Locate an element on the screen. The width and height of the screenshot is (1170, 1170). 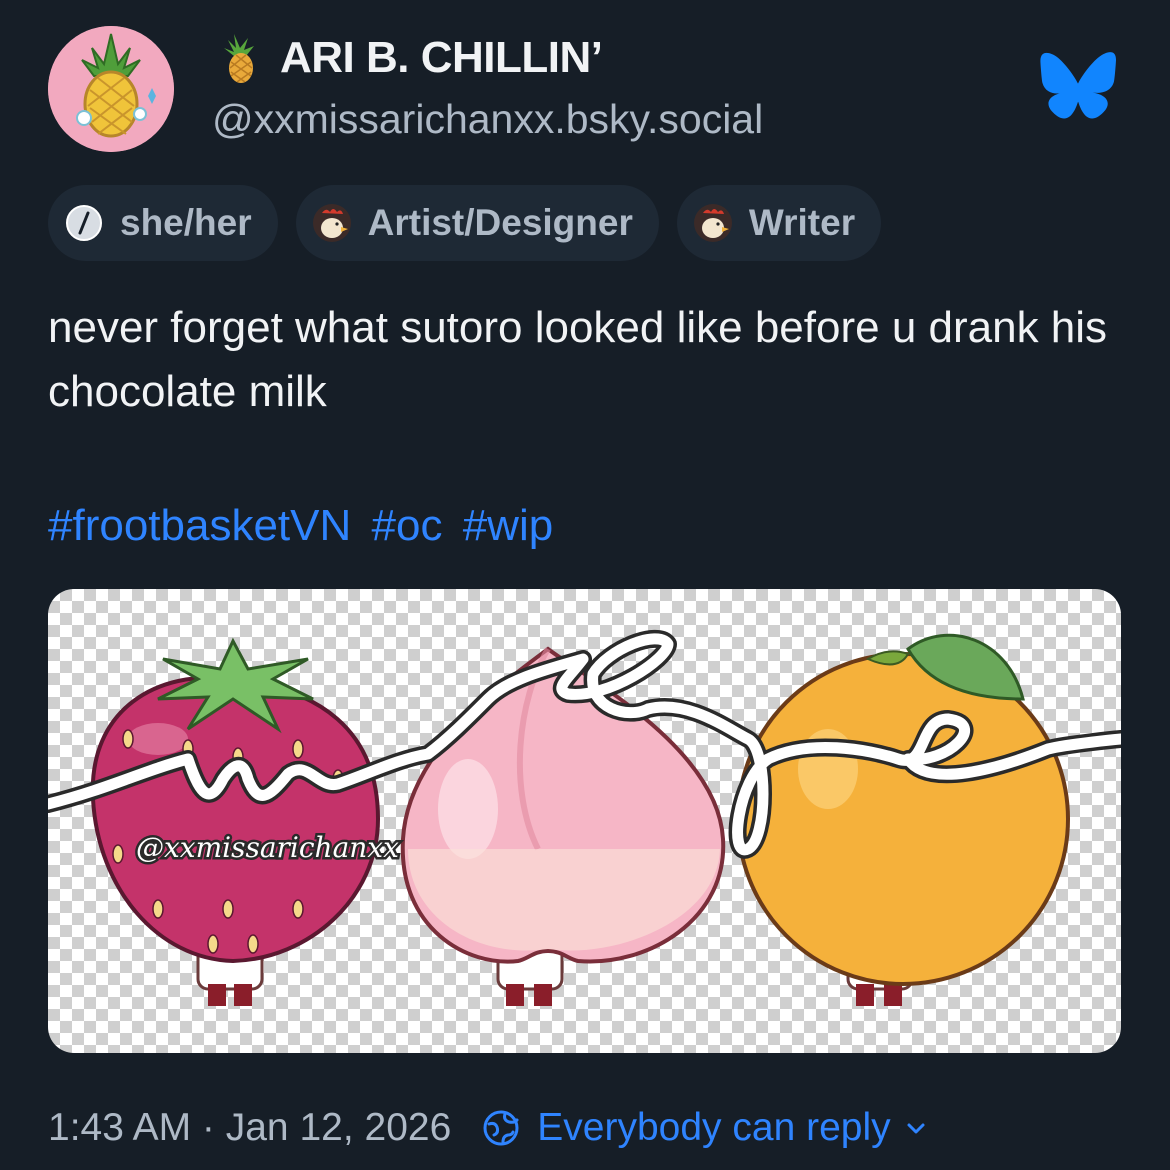
post-timestamp: 1:43 AM · Jan 12, 2026 is located at coordinates (249, 1128).